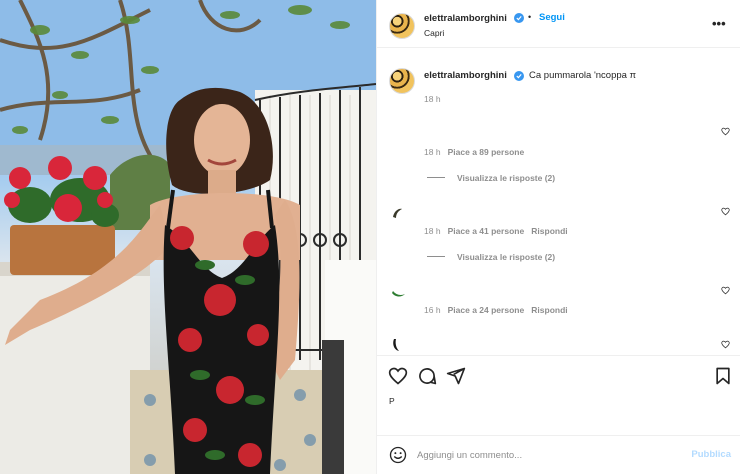  What do you see at coordinates (432, 99) in the screenshot?
I see `caption-time: 18 h` at bounding box center [432, 99].